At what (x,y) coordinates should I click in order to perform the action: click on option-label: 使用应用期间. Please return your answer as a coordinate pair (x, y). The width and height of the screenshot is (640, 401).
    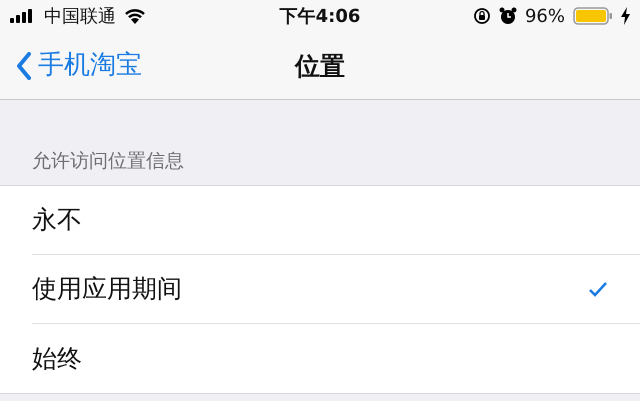
    Looking at the image, I should click on (107, 289).